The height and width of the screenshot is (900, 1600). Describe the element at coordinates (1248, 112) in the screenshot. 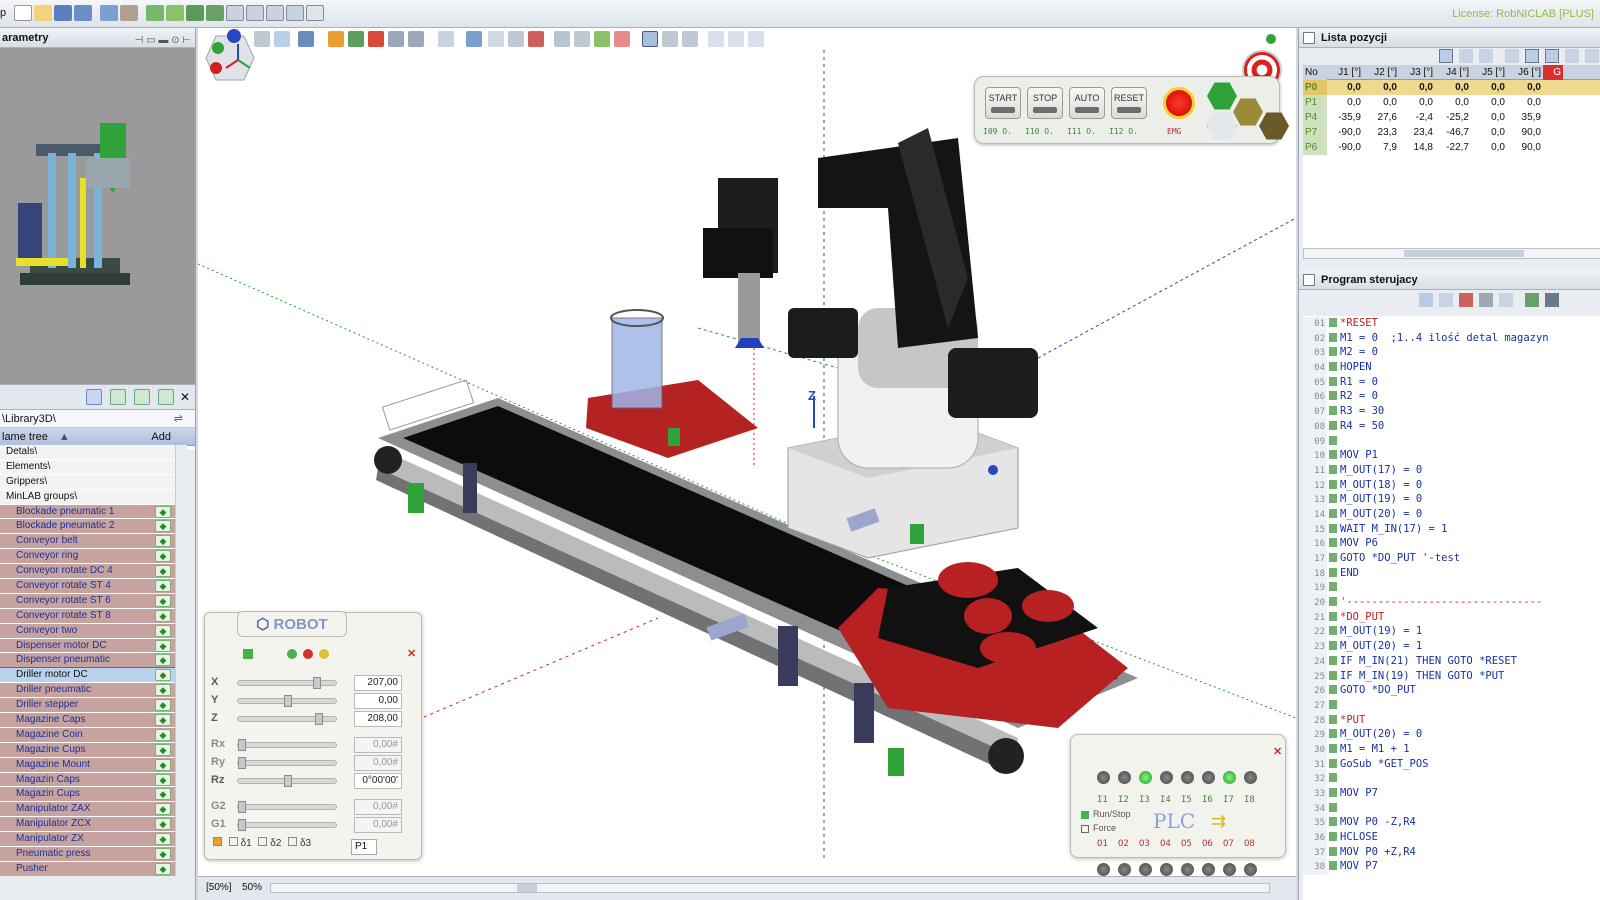

I see `play-icon` at that location.